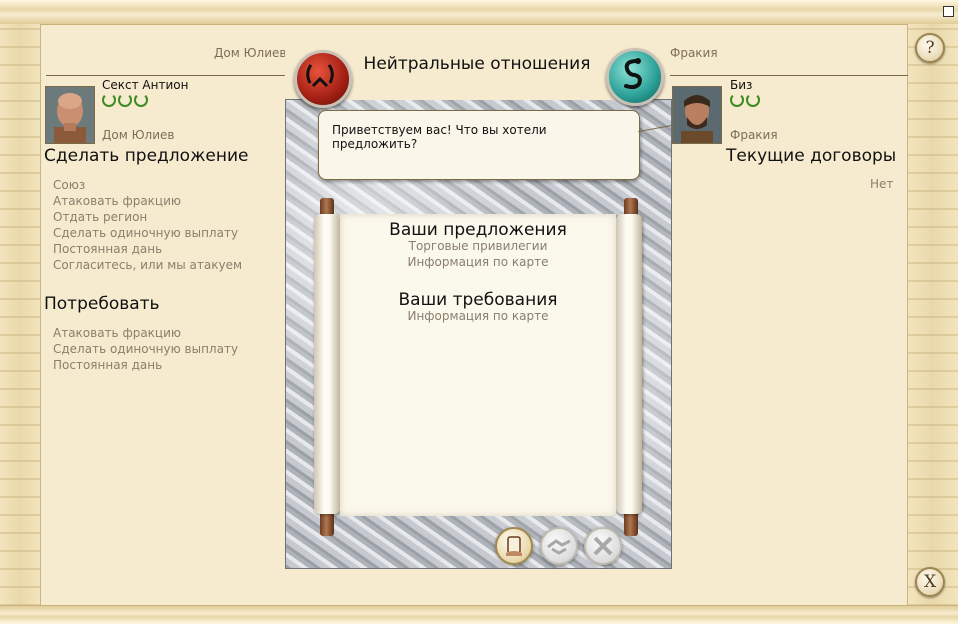  I want to click on relations-title: Нейтральные отношения, so click(477, 64).